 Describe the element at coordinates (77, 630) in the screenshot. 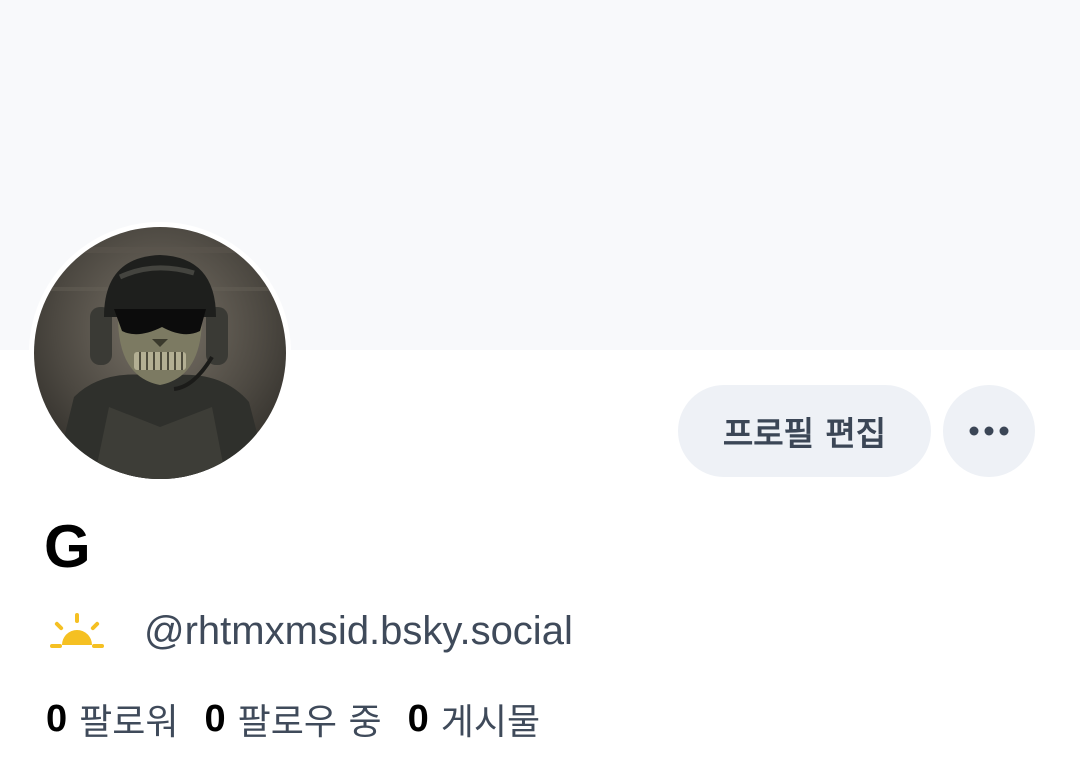

I see `sunrise-icon` at that location.